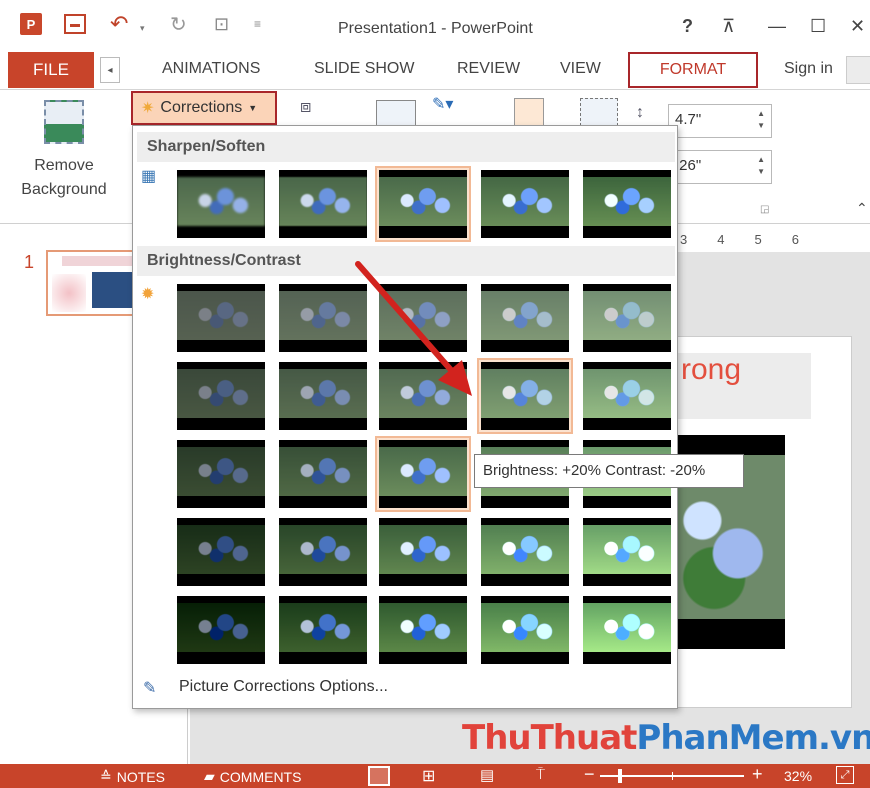 This screenshot has width=870, height=788. What do you see at coordinates (67, 151) in the screenshot?
I see `remove-background-button: Remove Background` at bounding box center [67, 151].